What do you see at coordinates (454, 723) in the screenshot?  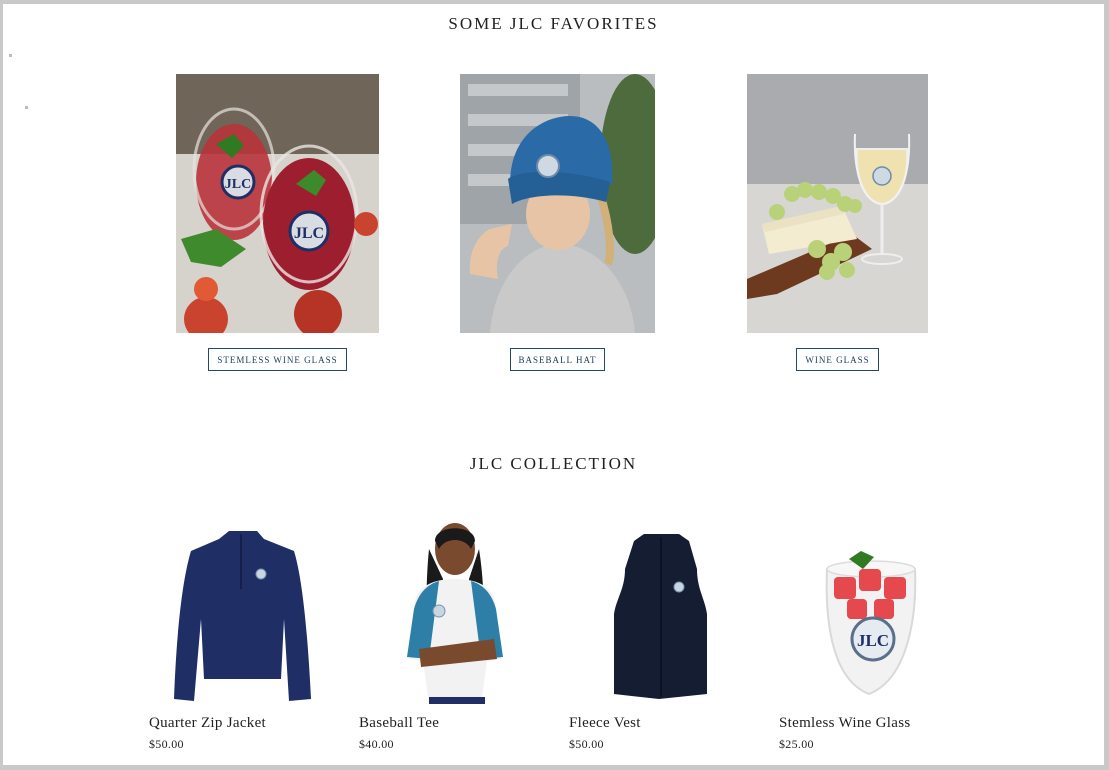 I see `product-name: Baseball Tee` at bounding box center [454, 723].